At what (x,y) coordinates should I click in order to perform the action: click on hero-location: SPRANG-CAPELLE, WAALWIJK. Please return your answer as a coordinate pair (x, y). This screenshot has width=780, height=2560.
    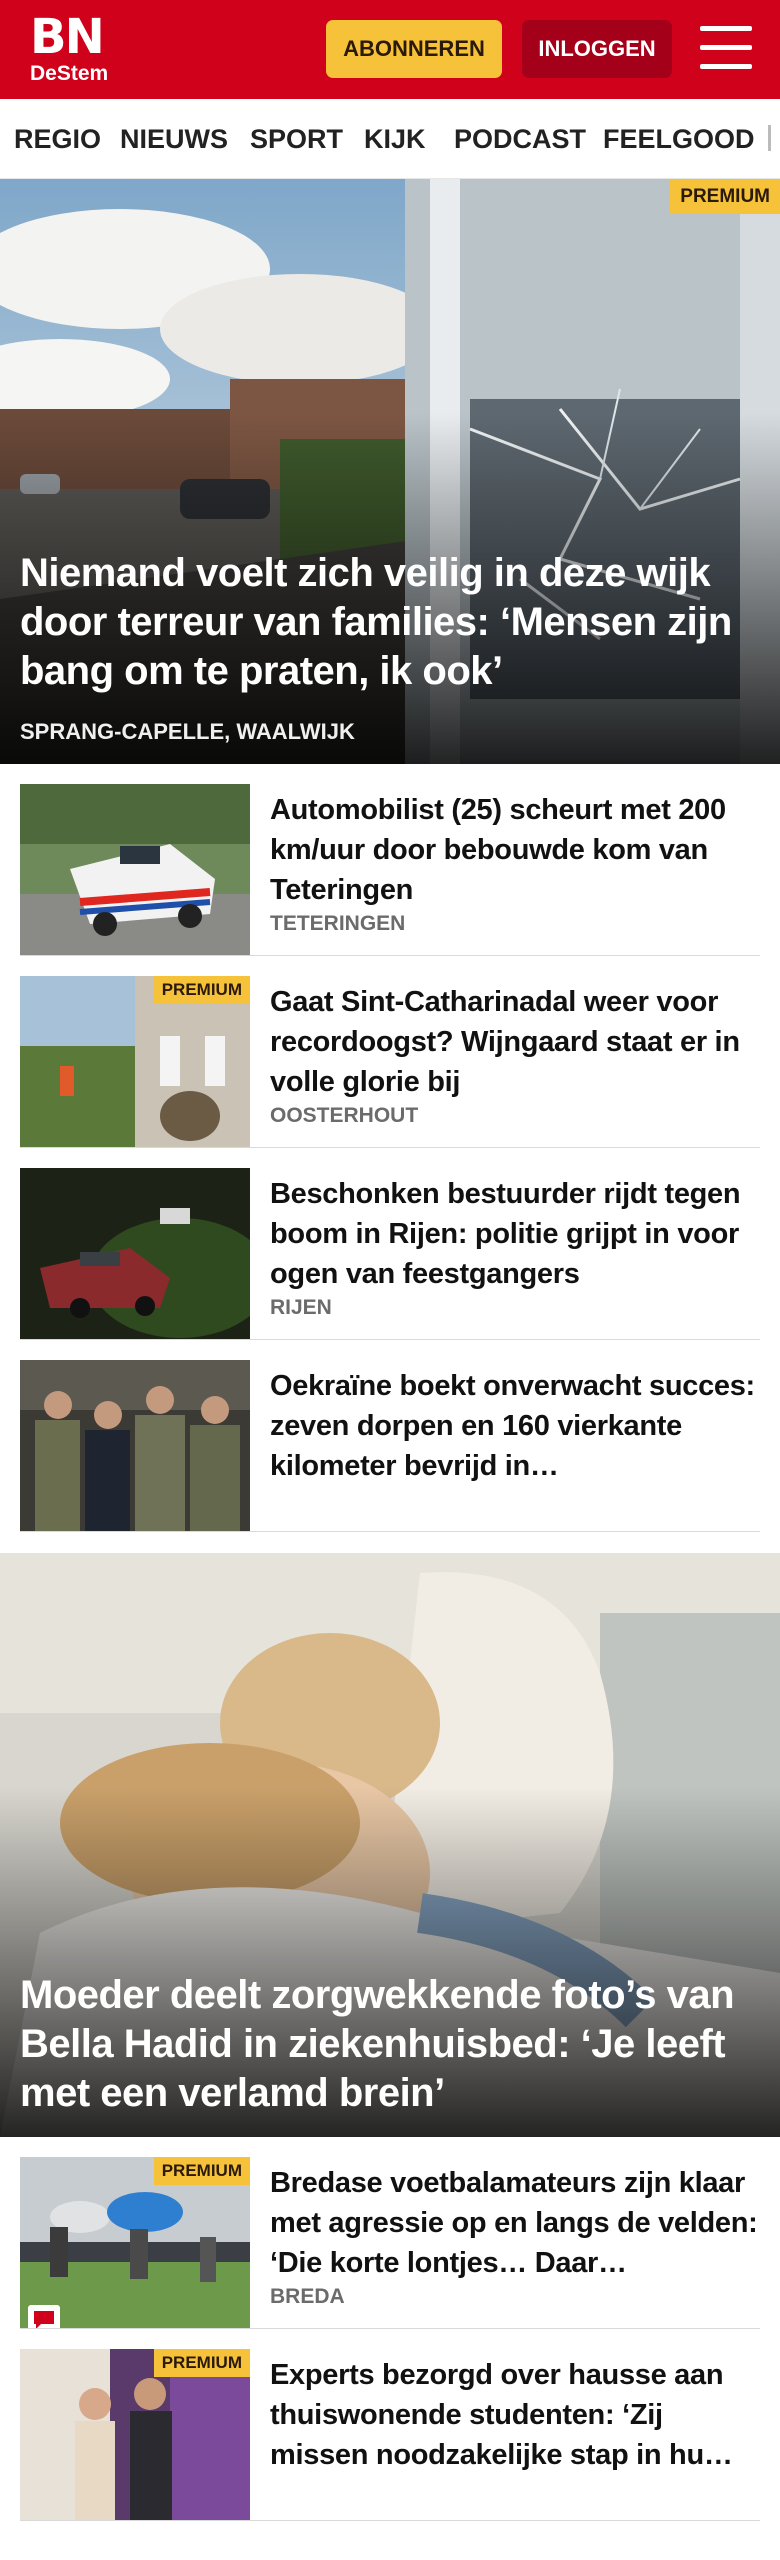
    Looking at the image, I should click on (187, 731).